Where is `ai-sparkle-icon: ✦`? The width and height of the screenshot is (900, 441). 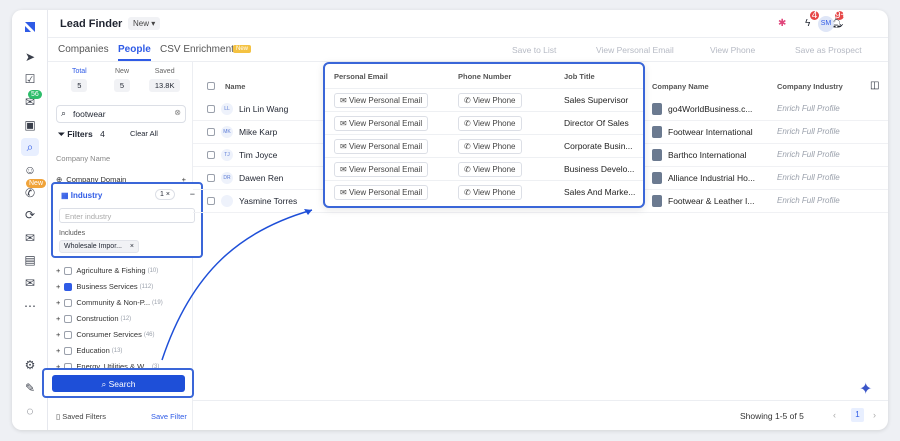 ai-sparkle-icon: ✦ is located at coordinates (865, 389).